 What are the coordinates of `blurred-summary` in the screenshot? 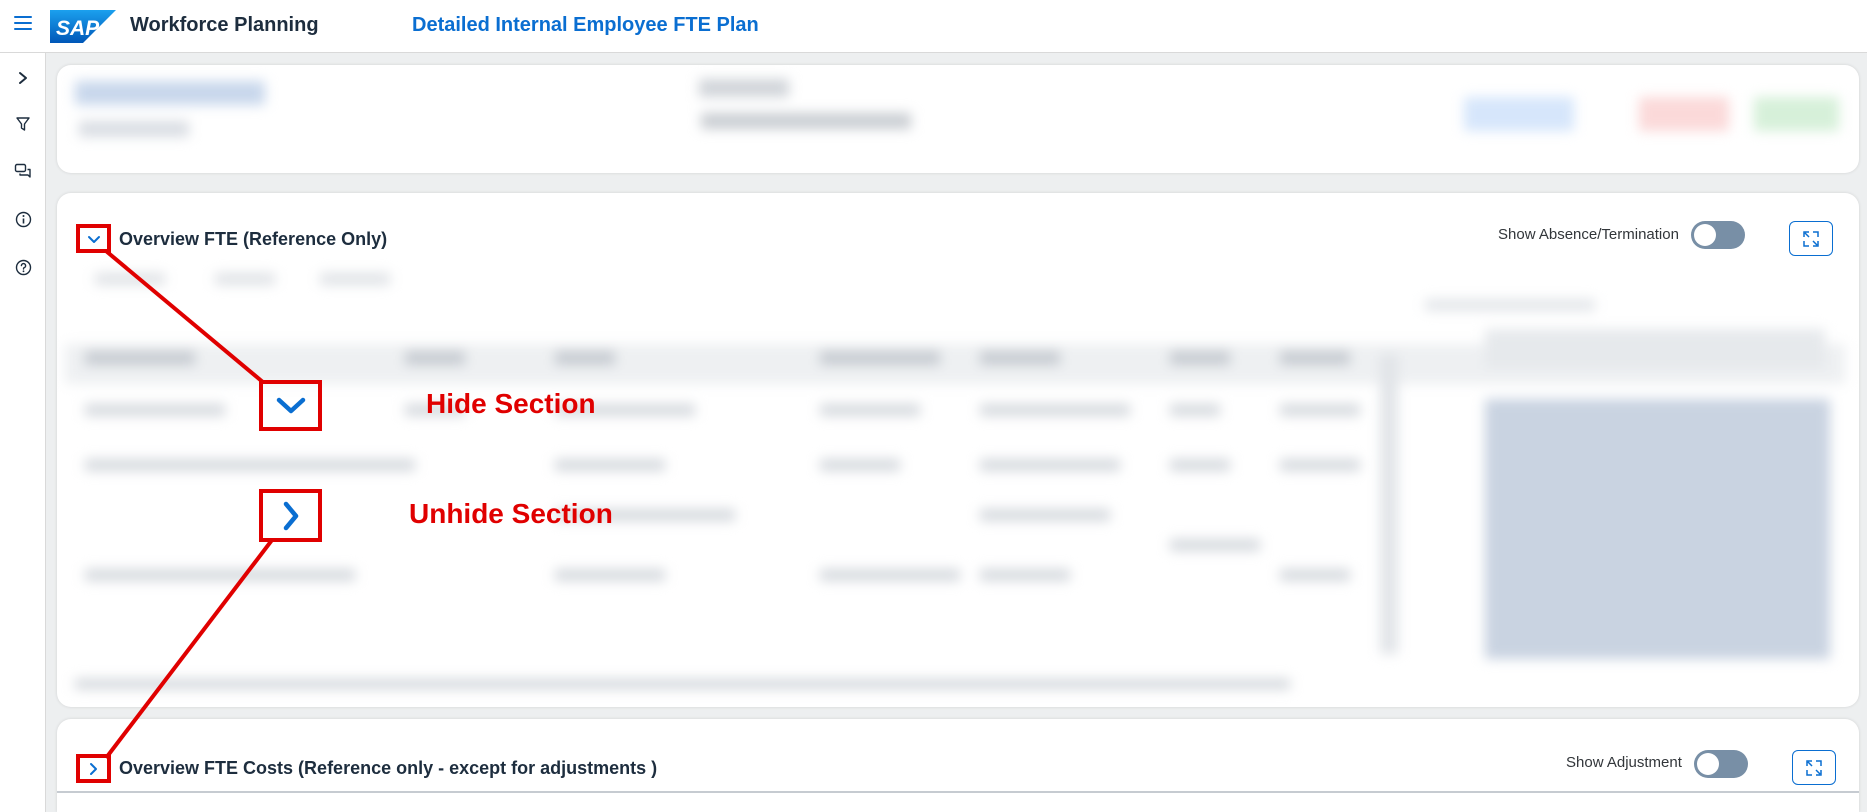 It's located at (959, 119).